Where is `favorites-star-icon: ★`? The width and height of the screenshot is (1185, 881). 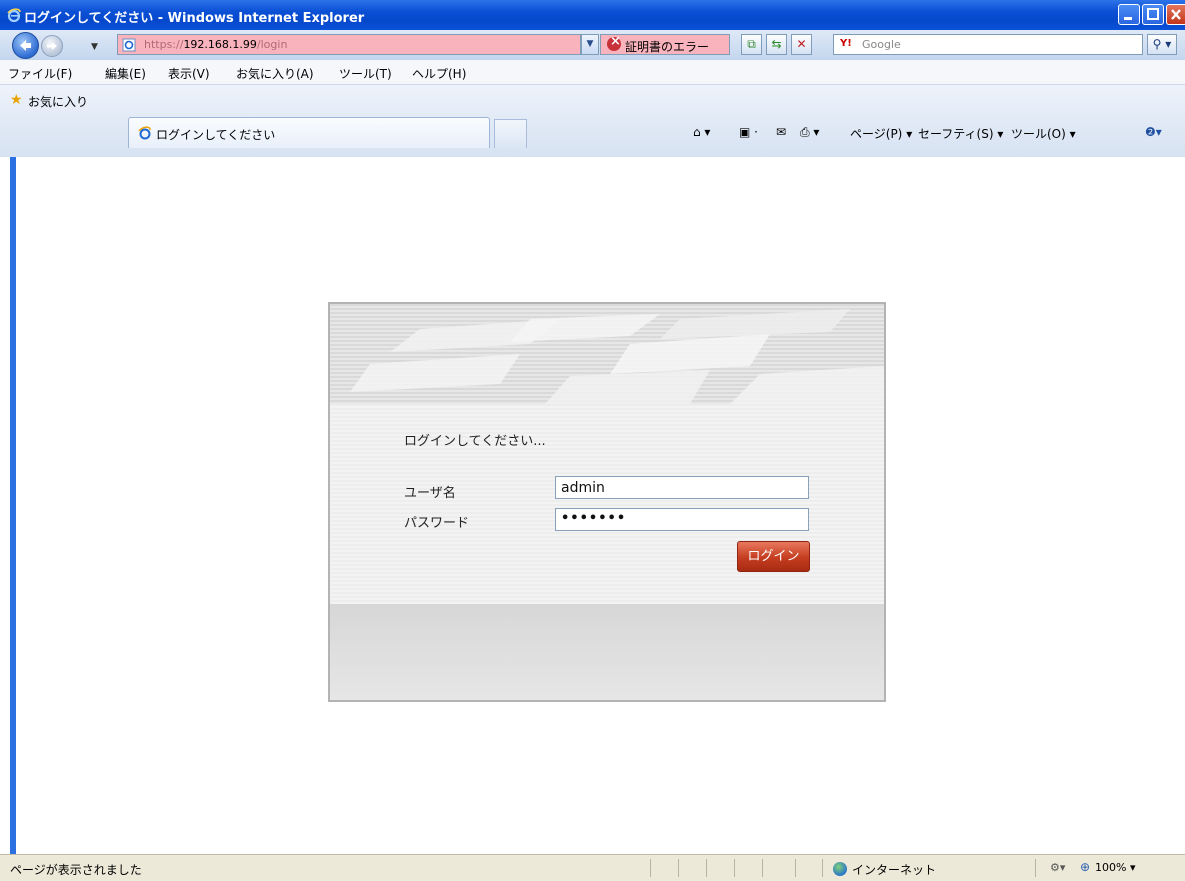 favorites-star-icon: ★ is located at coordinates (16, 100).